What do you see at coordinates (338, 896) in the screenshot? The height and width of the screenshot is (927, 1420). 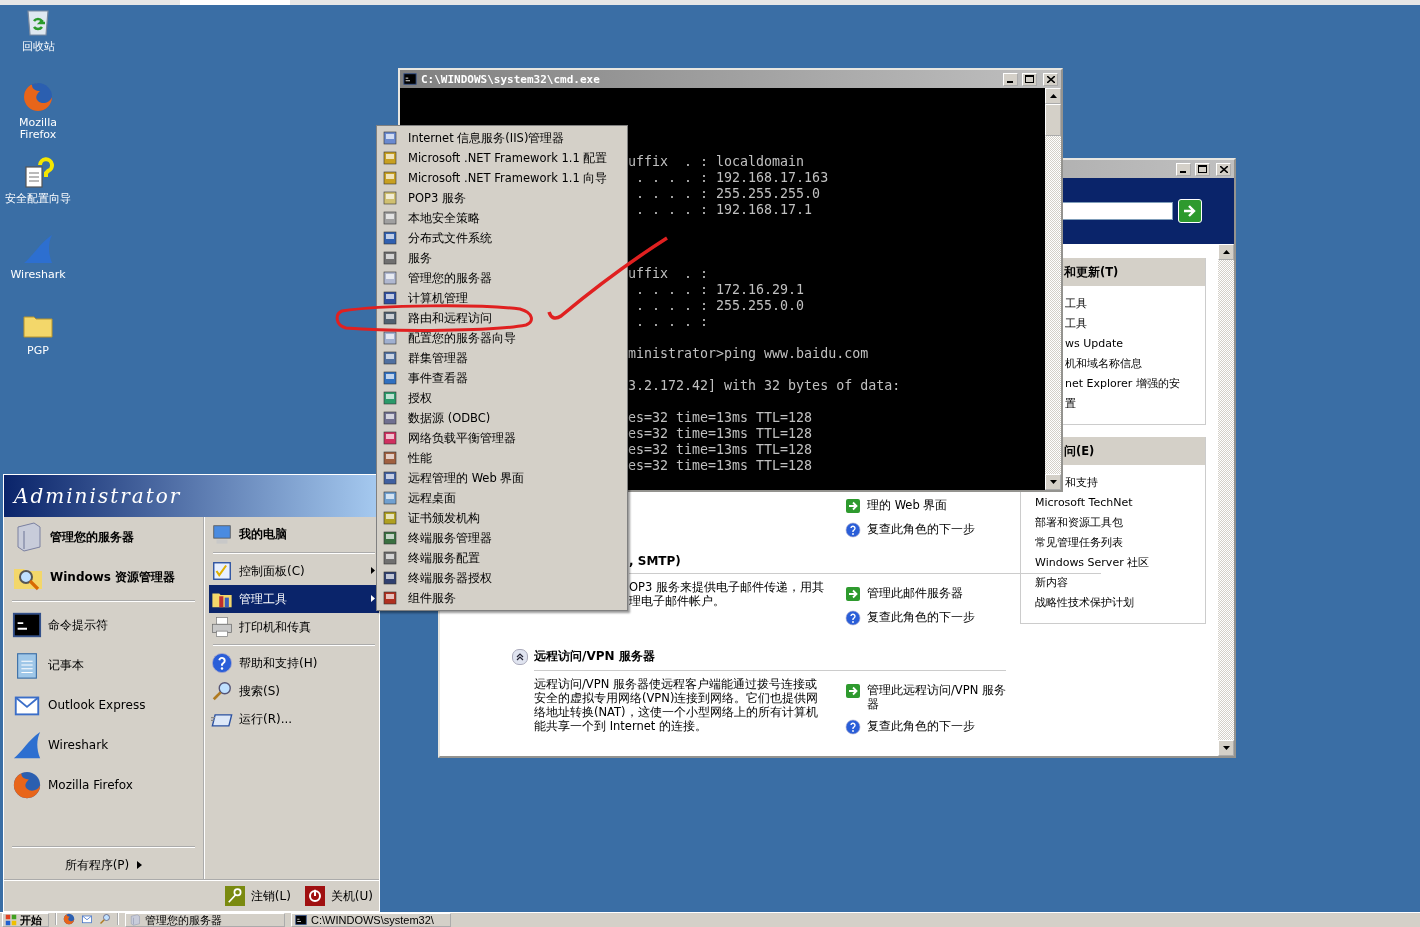 I see `shut-down-button: 关机(U)` at bounding box center [338, 896].